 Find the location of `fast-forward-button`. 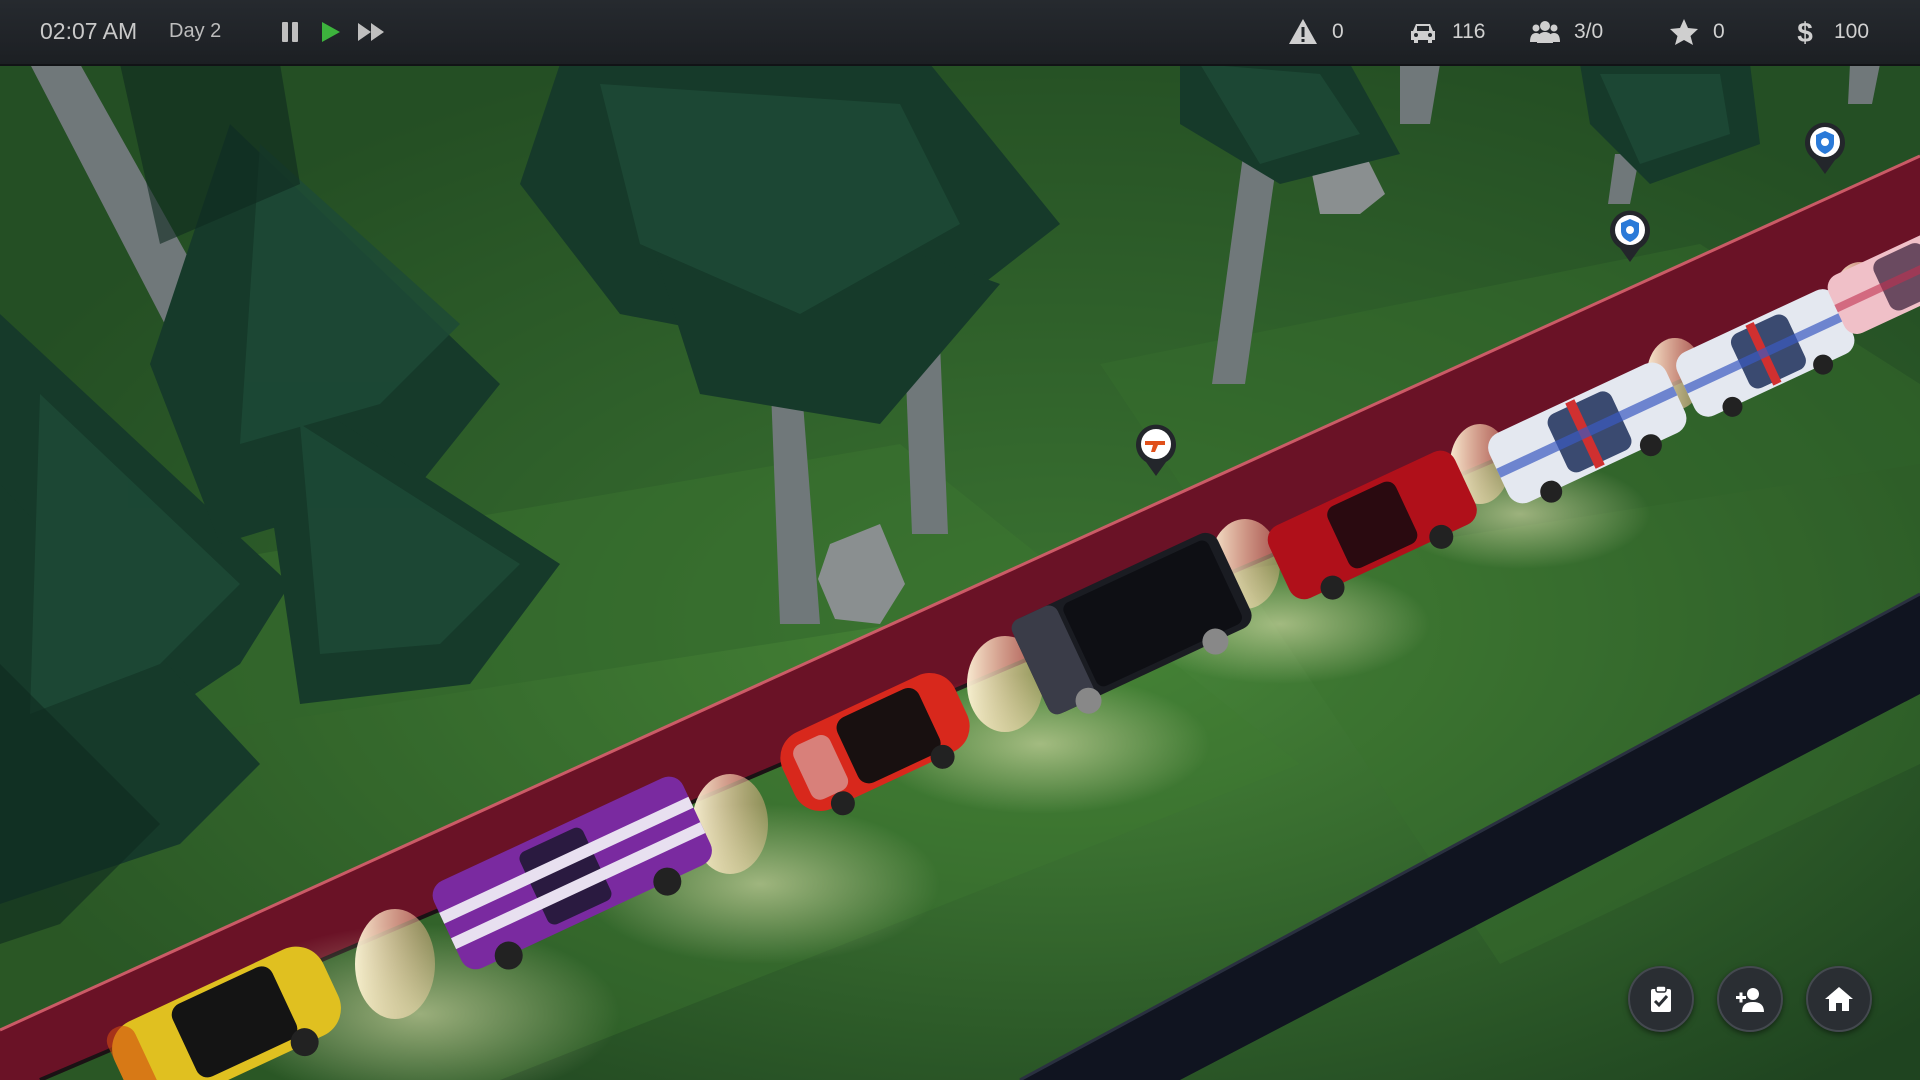

fast-forward-button is located at coordinates (371, 32).